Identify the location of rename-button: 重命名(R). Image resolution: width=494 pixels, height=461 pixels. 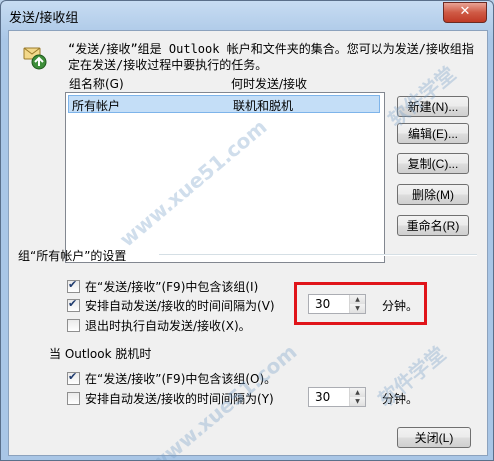
(433, 225).